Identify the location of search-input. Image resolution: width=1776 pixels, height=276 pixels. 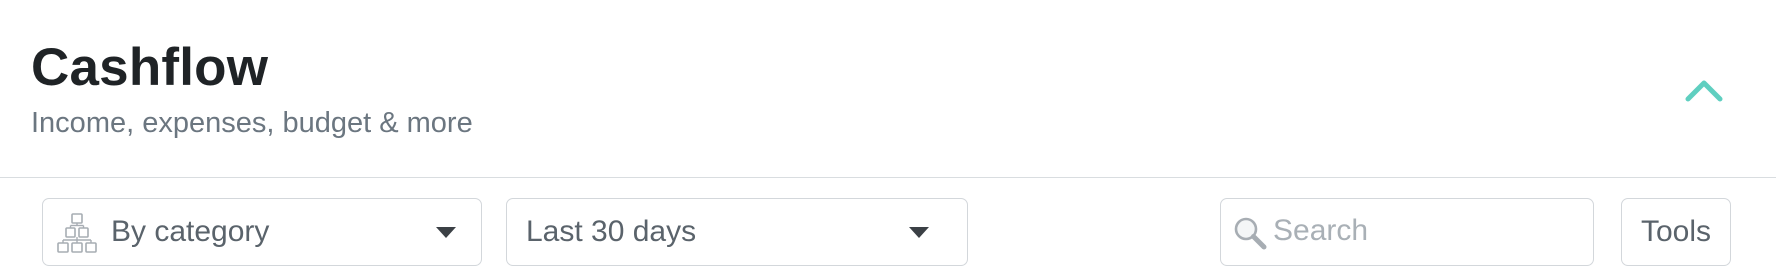
(1423, 231).